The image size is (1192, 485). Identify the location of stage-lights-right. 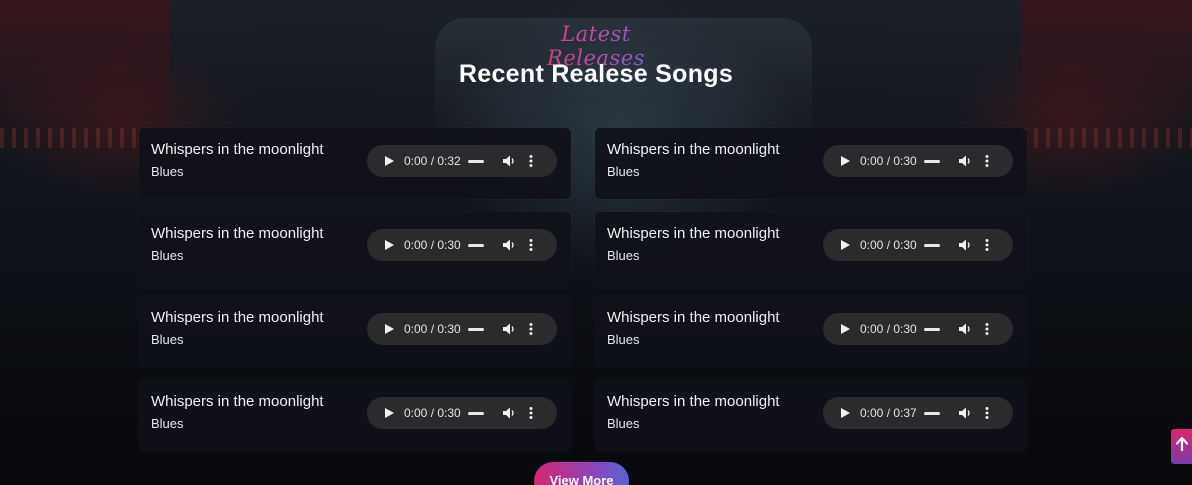
(1107, 138).